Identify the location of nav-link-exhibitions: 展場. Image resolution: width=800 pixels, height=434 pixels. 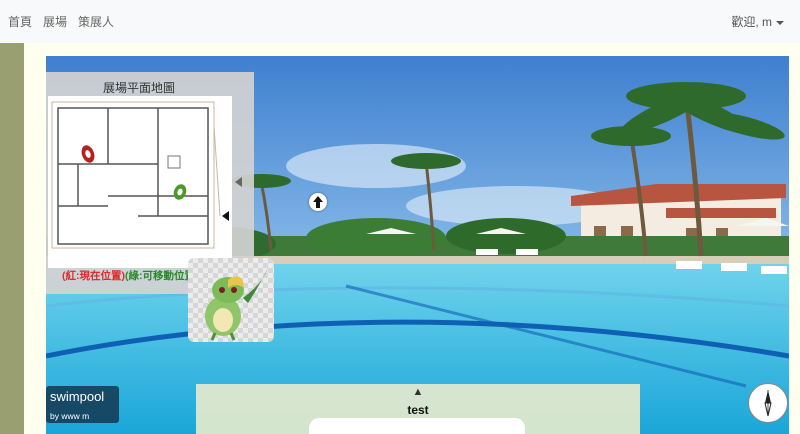
(55, 21).